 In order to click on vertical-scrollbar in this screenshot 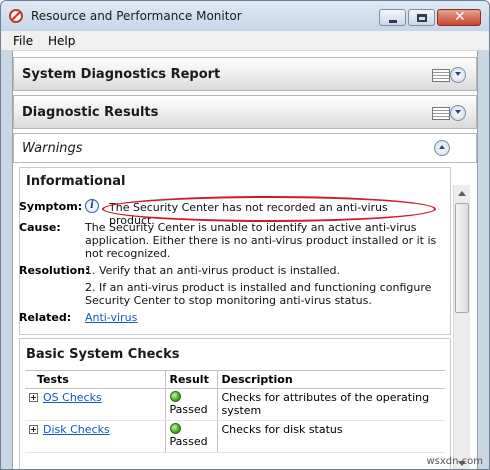, I will do `click(461, 327)`.